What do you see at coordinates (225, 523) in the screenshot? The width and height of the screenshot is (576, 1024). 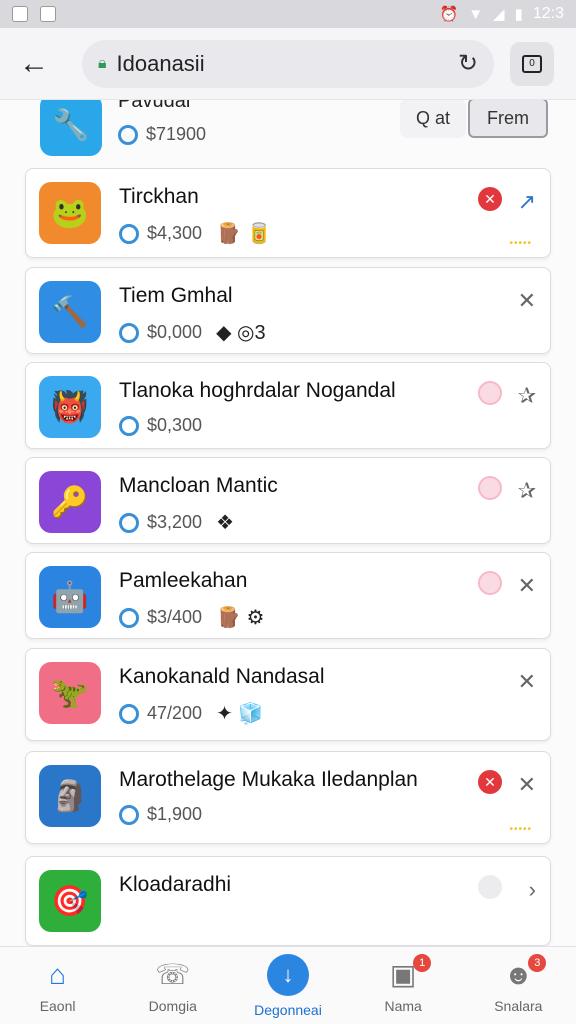 I see `item-extras-icon: ❖` at bounding box center [225, 523].